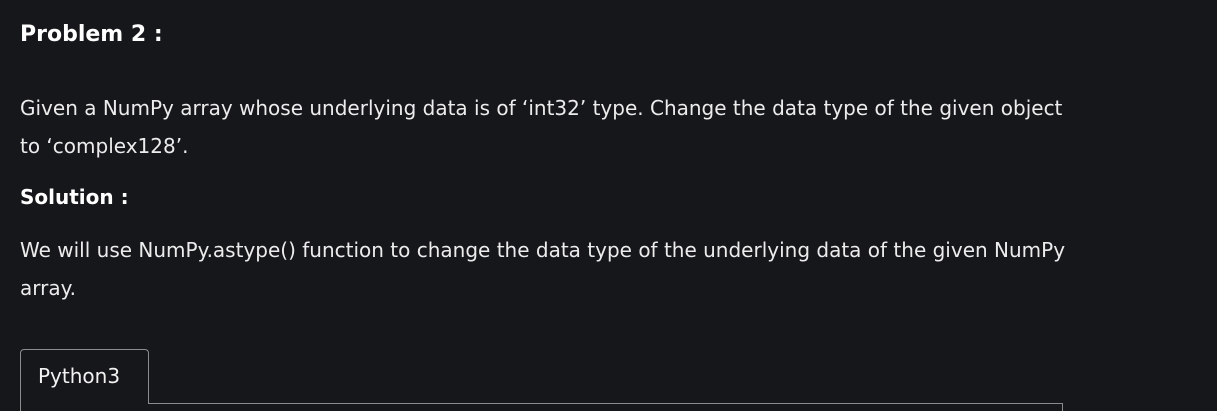 Image resolution: width=1217 pixels, height=411 pixels. What do you see at coordinates (541, 407) in the screenshot?
I see `code-block-panel` at bounding box center [541, 407].